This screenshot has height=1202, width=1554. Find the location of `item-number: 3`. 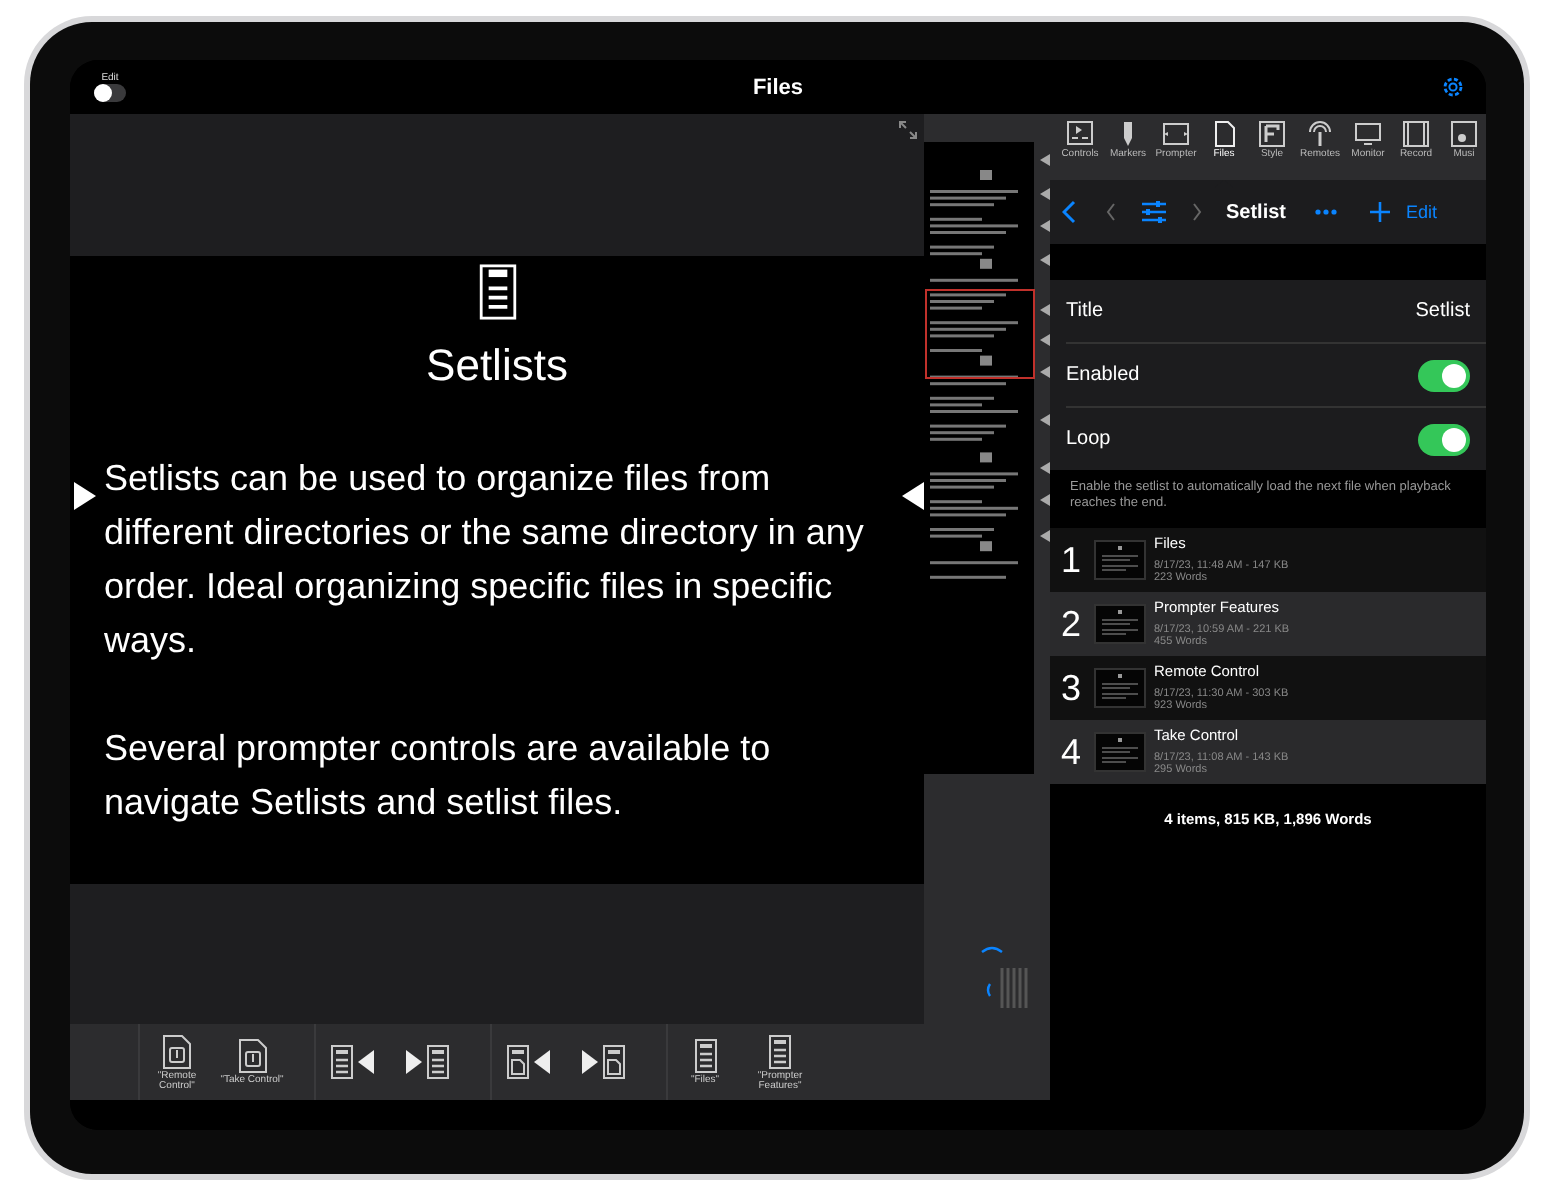

item-number: 3 is located at coordinates (1070, 688).